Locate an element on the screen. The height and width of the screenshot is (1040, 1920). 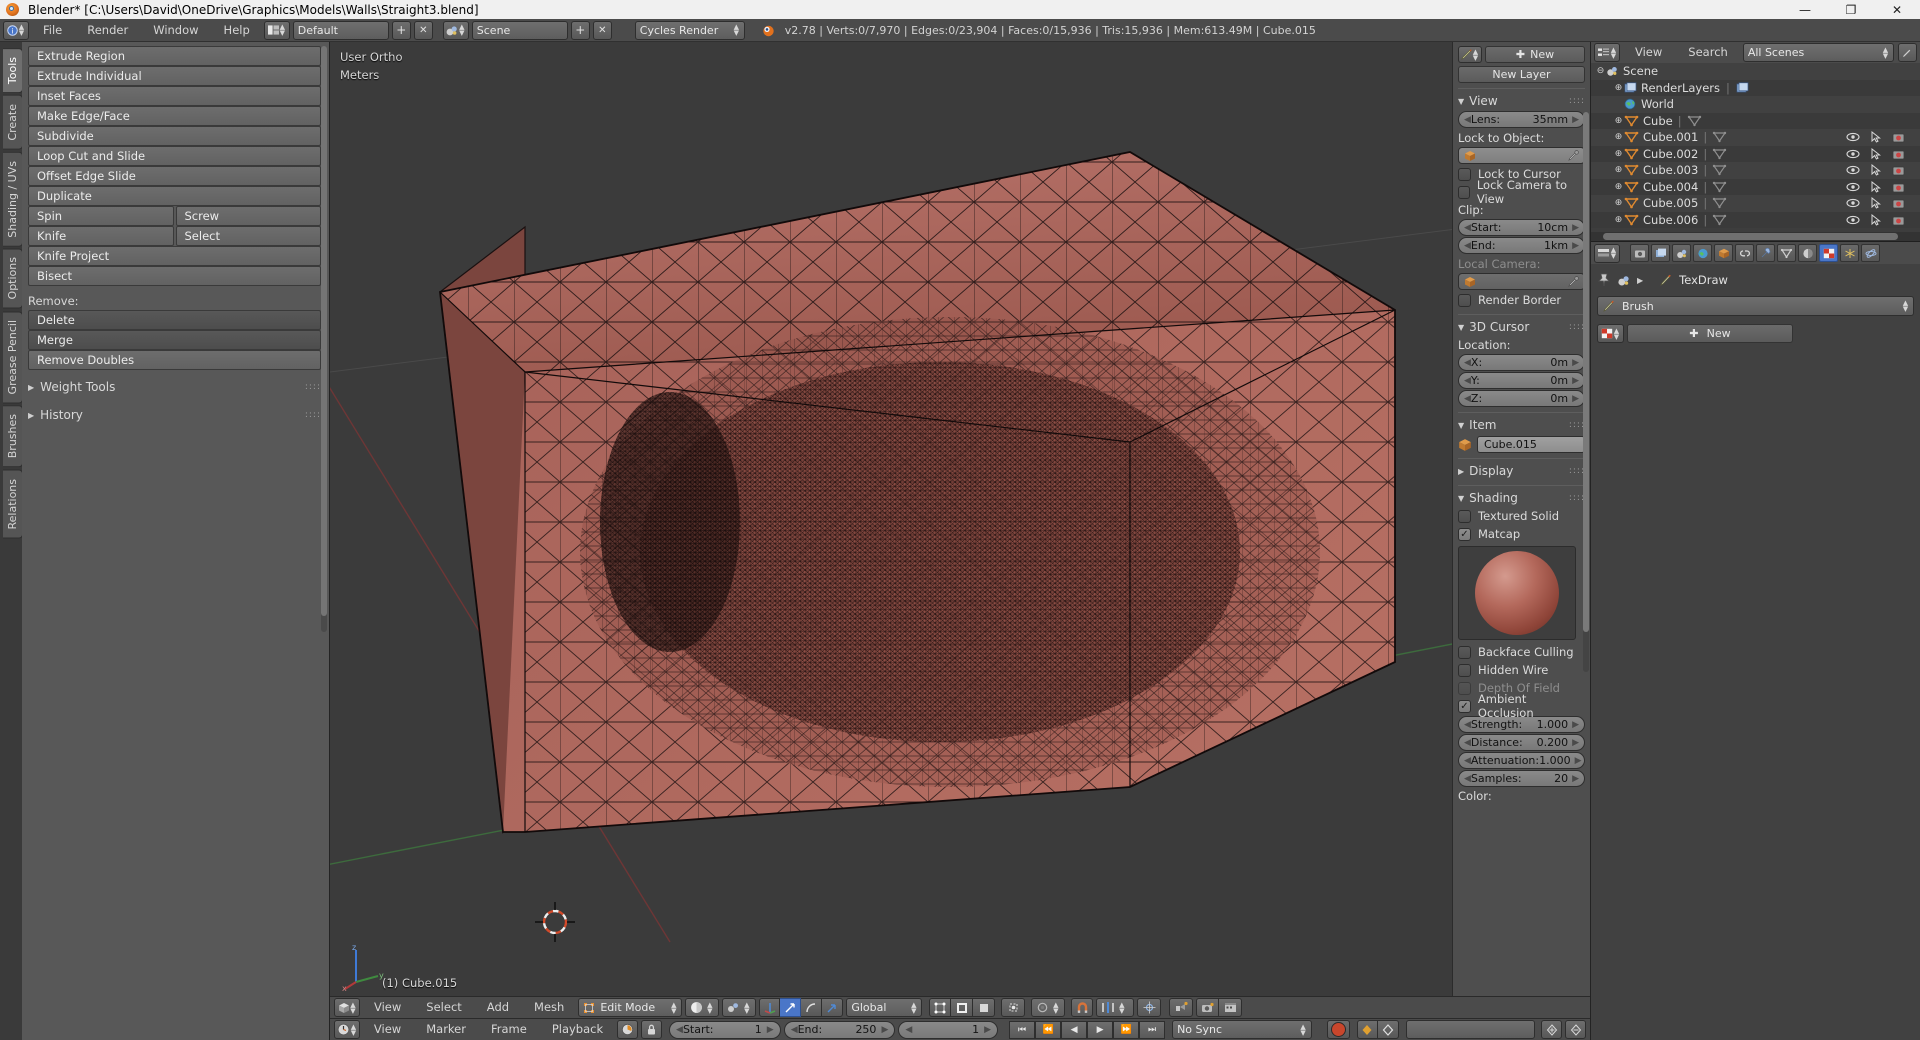
tool-select: Select is located at coordinates (248, 236).